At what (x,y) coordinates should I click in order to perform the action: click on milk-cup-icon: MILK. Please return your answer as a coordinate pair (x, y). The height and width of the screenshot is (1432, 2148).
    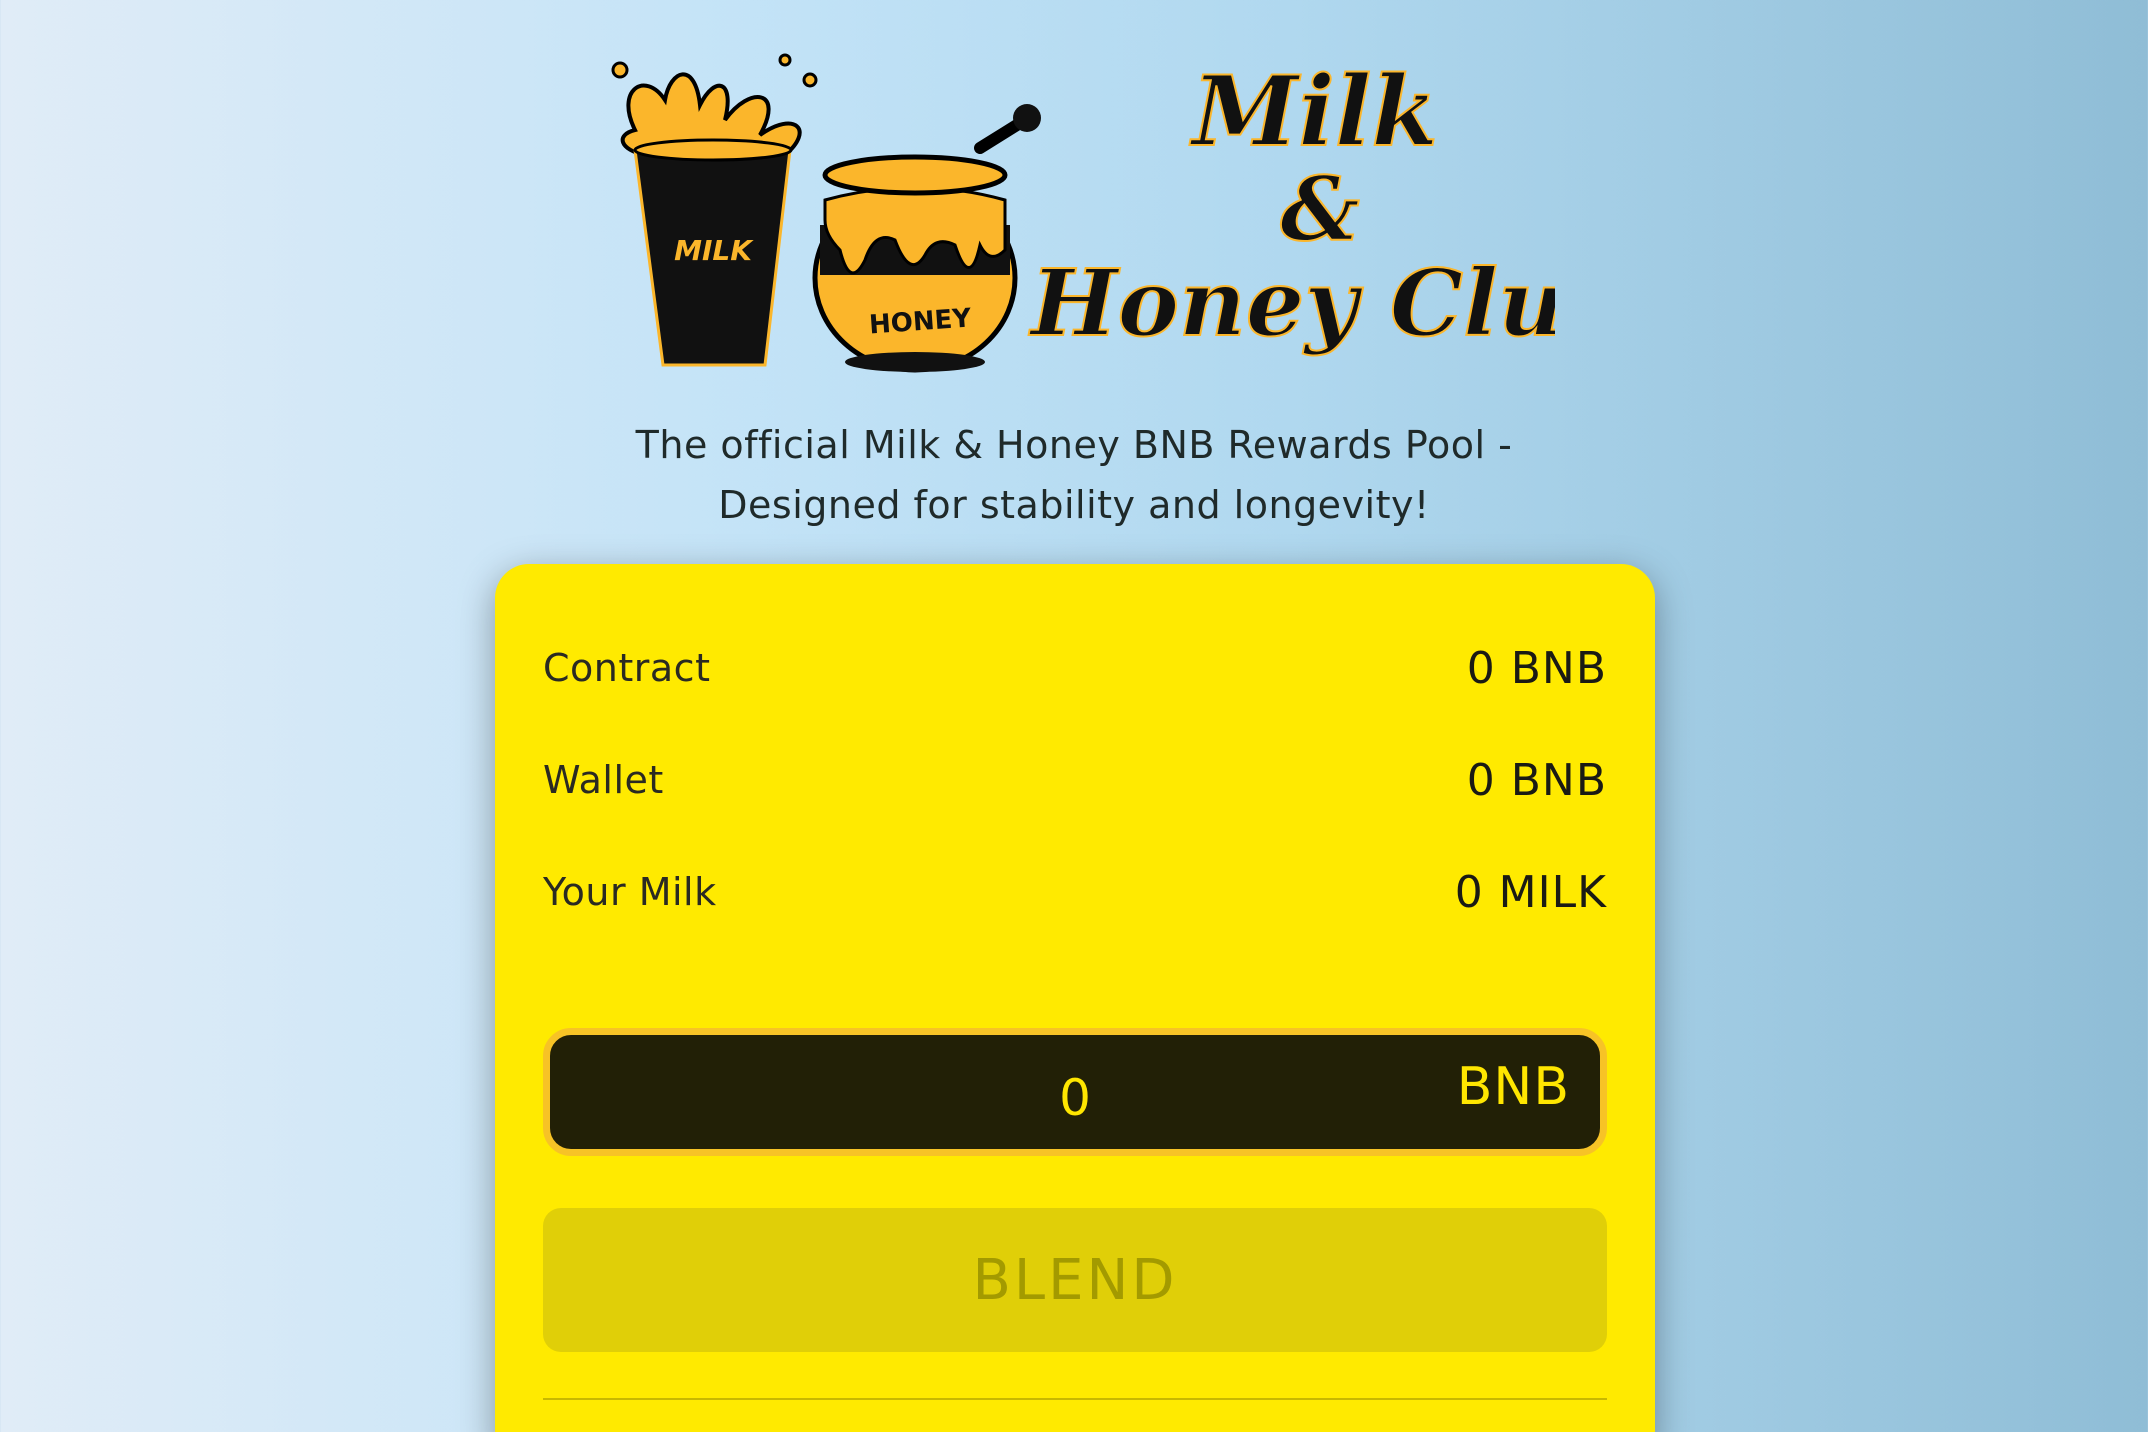
    Looking at the image, I should click on (713, 252).